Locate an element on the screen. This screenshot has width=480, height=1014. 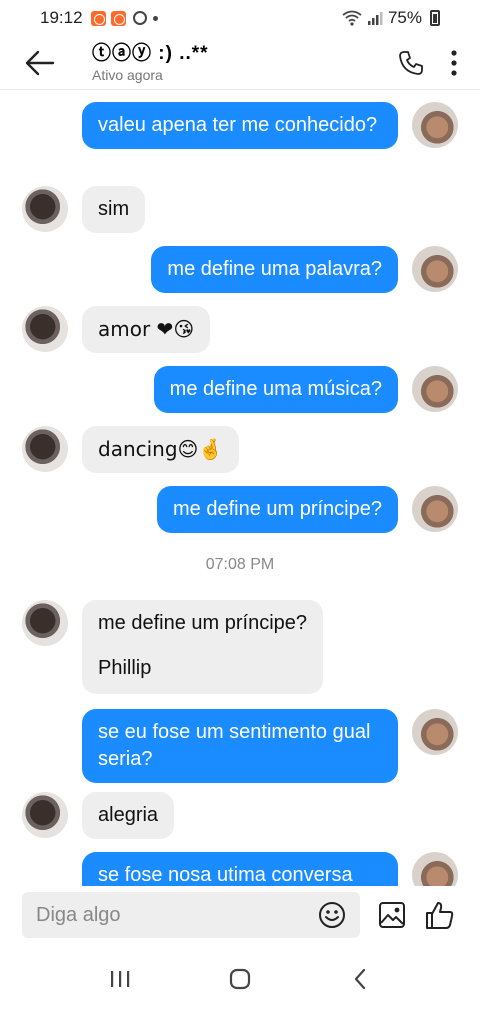
message-text: se fose nosa utima conversa is located at coordinates (240, 869).